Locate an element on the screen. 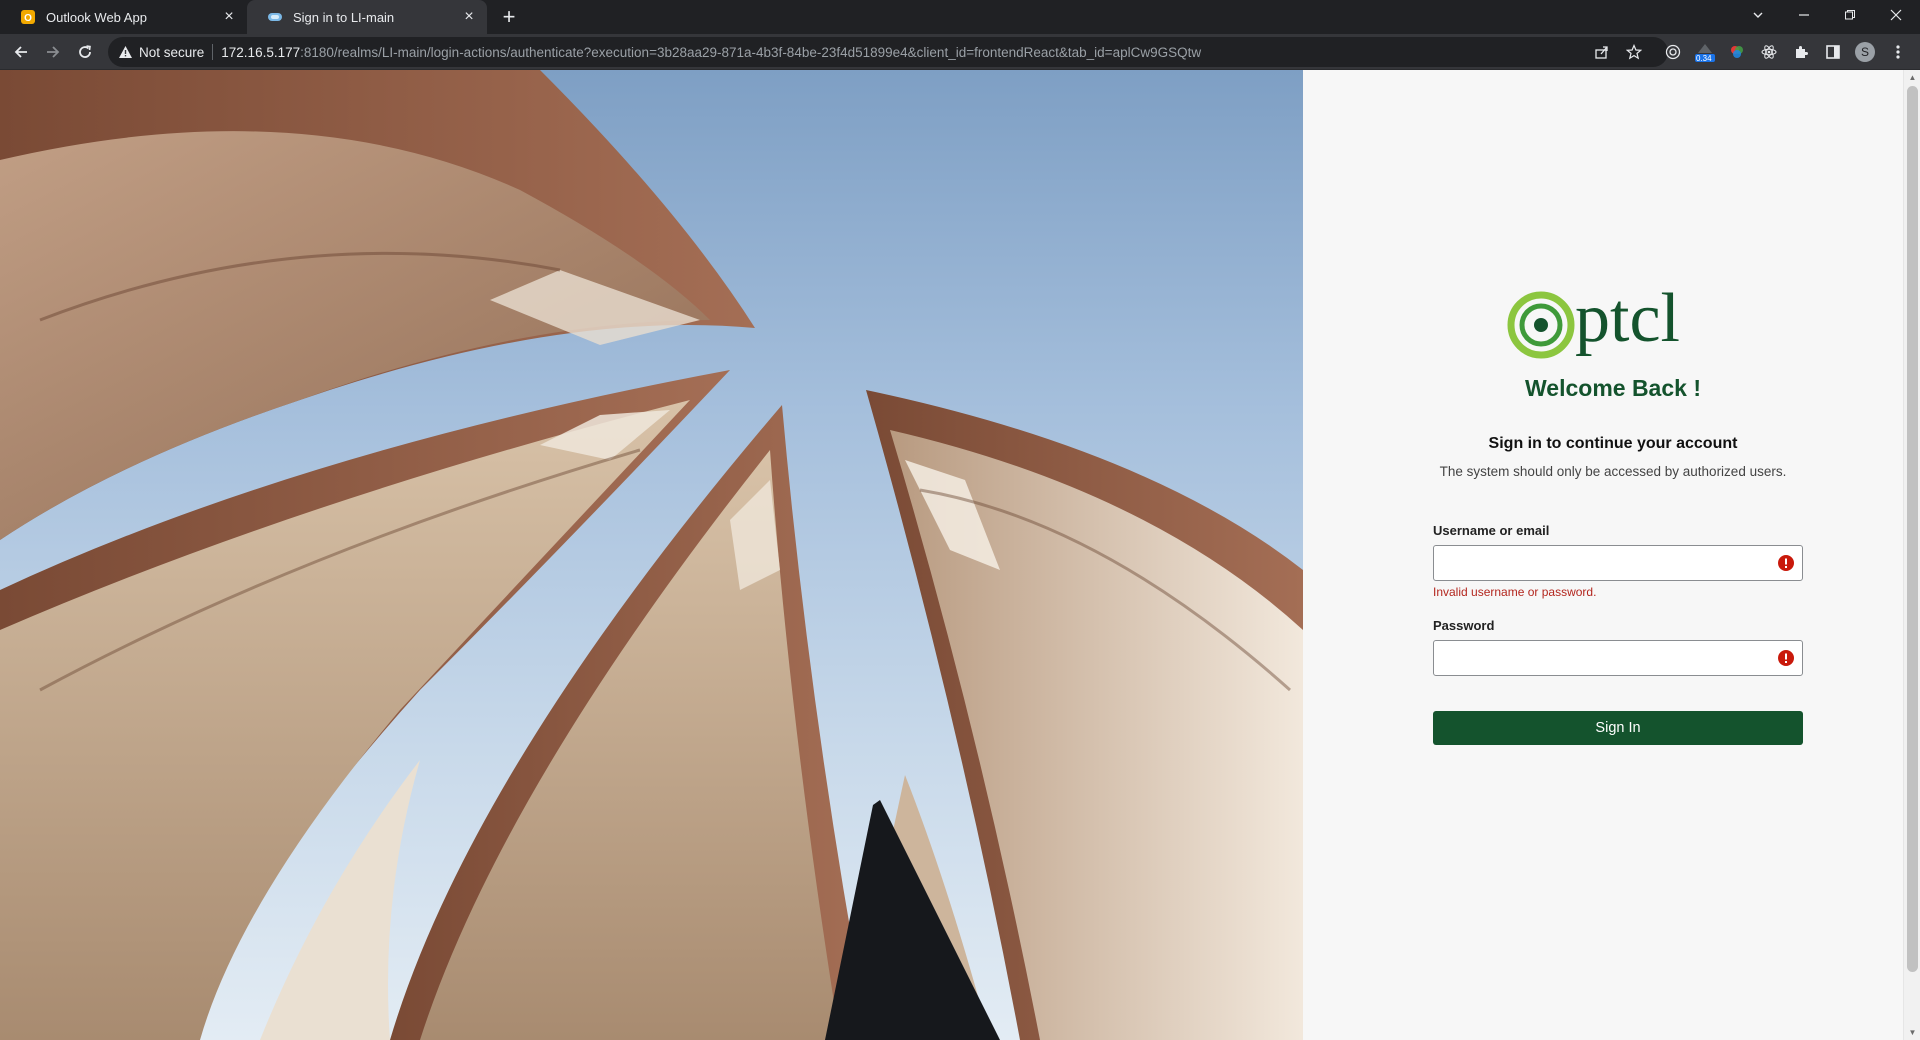 This screenshot has width=1920, height=1040. extension-target-icon is located at coordinates (1673, 52).